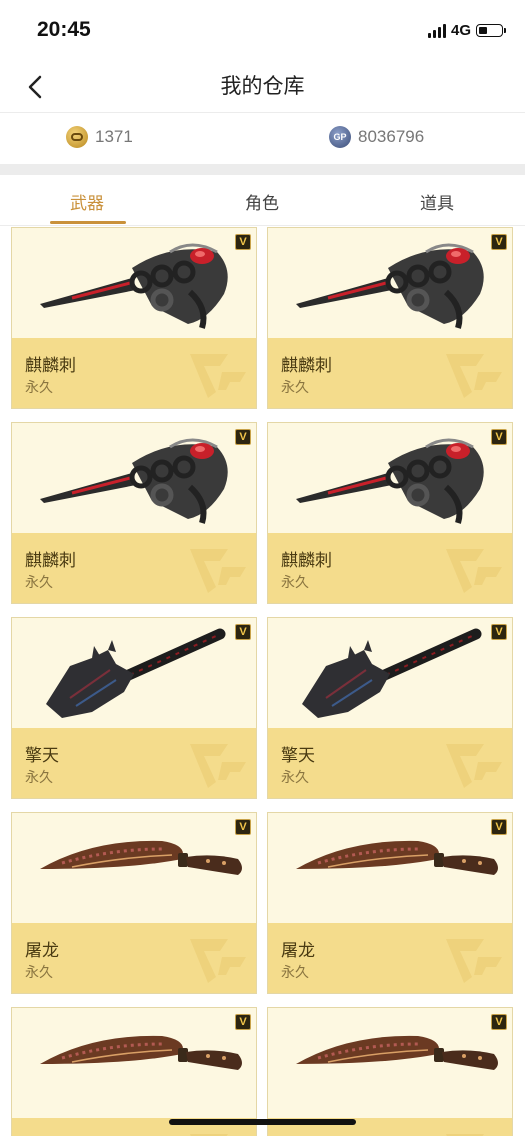 This screenshot has width=525, height=1136. I want to click on status-bar: 20:45 4G, so click(262, 31).